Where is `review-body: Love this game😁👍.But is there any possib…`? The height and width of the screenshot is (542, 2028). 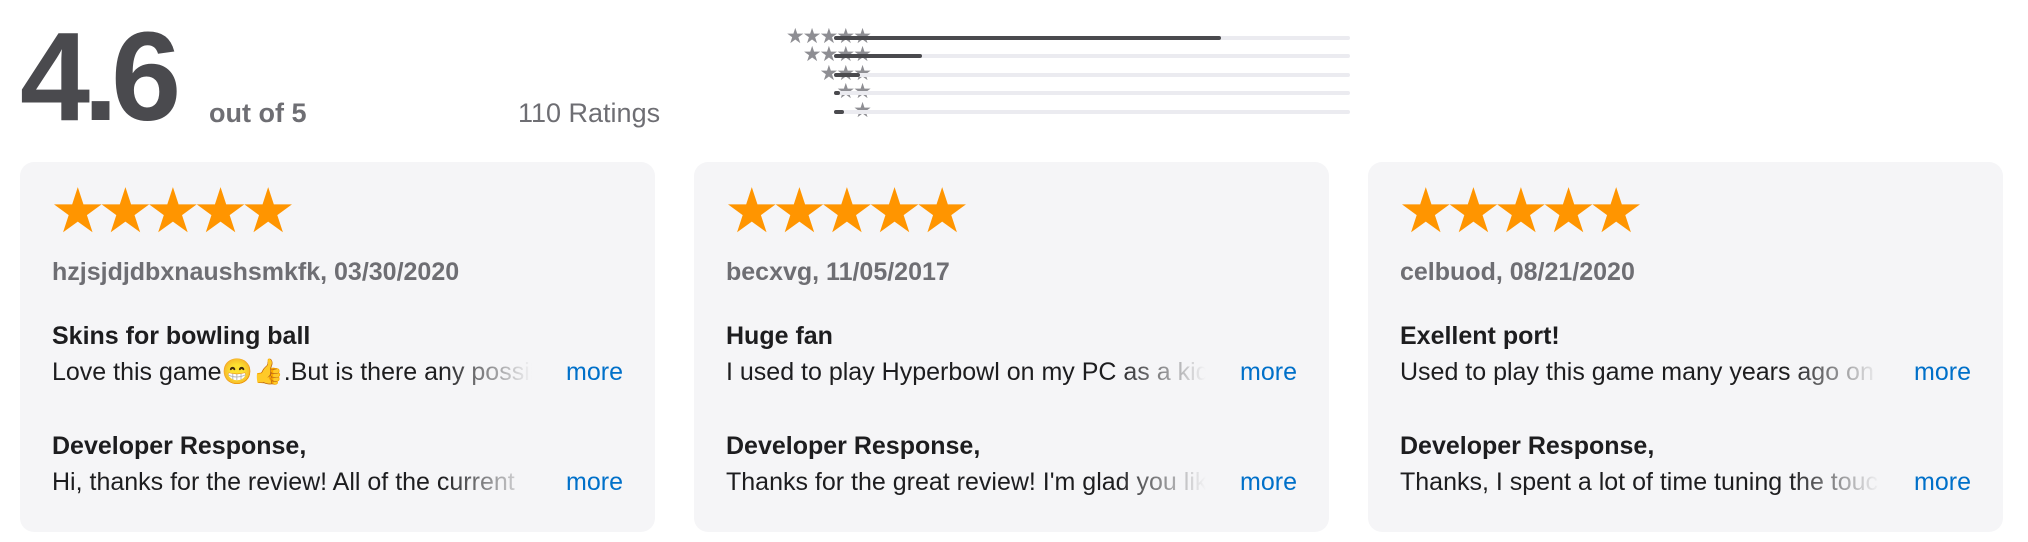
review-body: Love this game😁👍.But is there any possib… is located at coordinates (292, 372).